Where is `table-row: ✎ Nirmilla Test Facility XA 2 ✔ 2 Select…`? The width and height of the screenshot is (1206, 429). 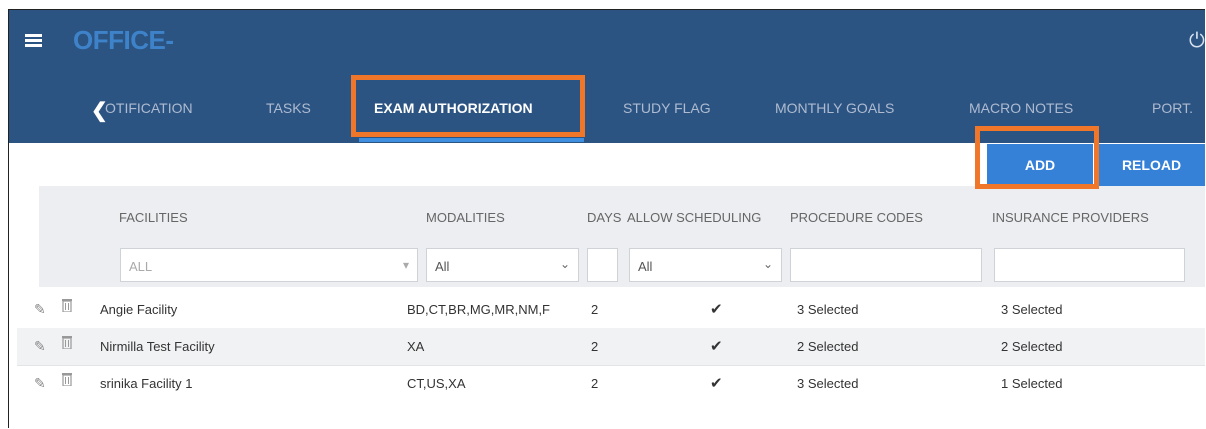
table-row: ✎ Nirmilla Test Facility XA 2 ✔ 2 Select… is located at coordinates (611, 347).